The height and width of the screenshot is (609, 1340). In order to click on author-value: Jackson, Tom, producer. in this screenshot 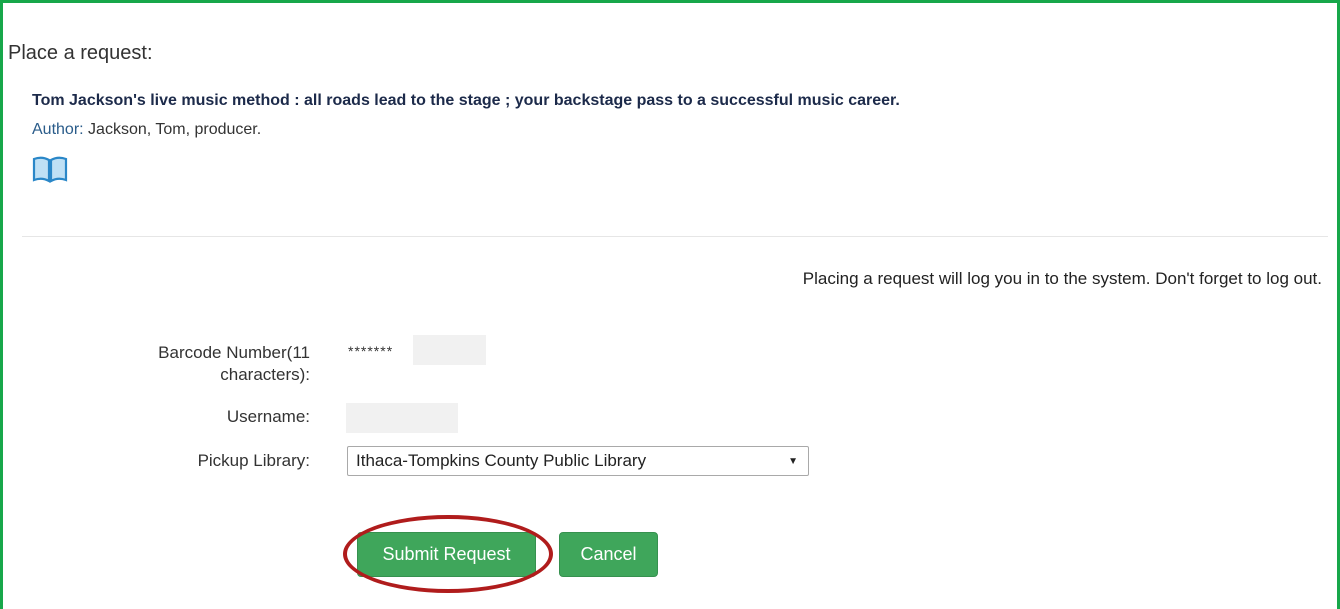, I will do `click(175, 129)`.